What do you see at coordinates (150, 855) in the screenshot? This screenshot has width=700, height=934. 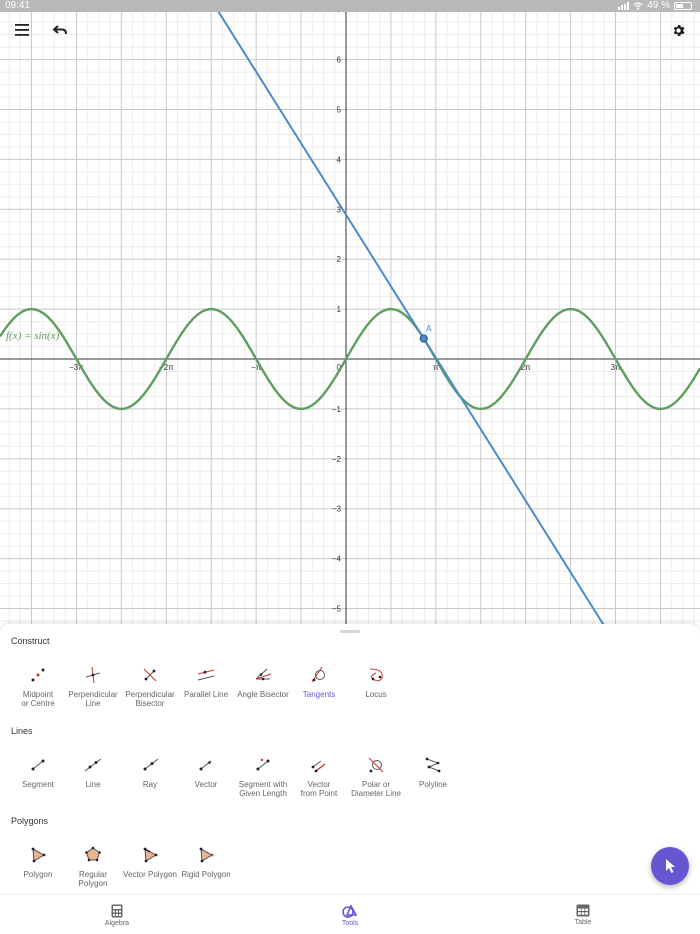 I see `vector-polygon-icon` at bounding box center [150, 855].